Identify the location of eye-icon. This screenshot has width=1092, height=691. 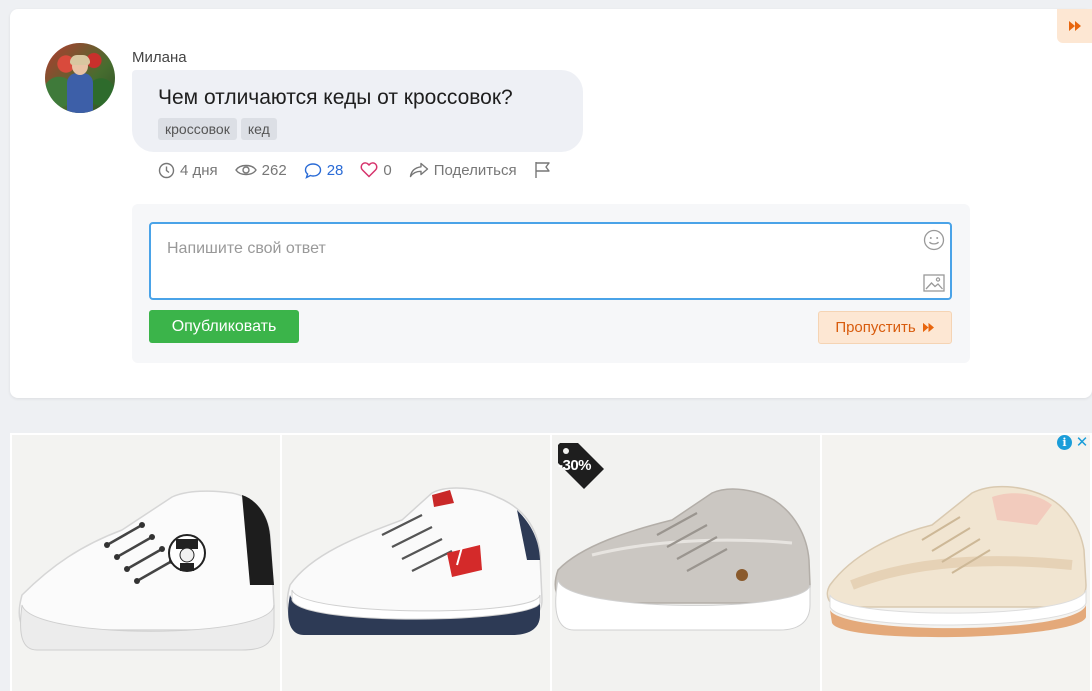
(245, 170).